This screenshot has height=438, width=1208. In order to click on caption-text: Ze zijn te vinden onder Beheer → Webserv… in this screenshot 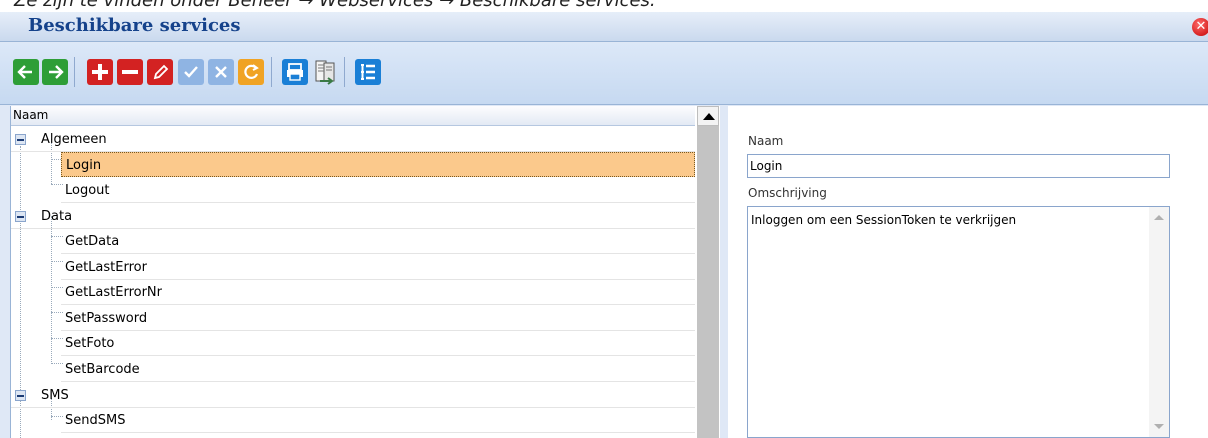, I will do `click(335, 5)`.